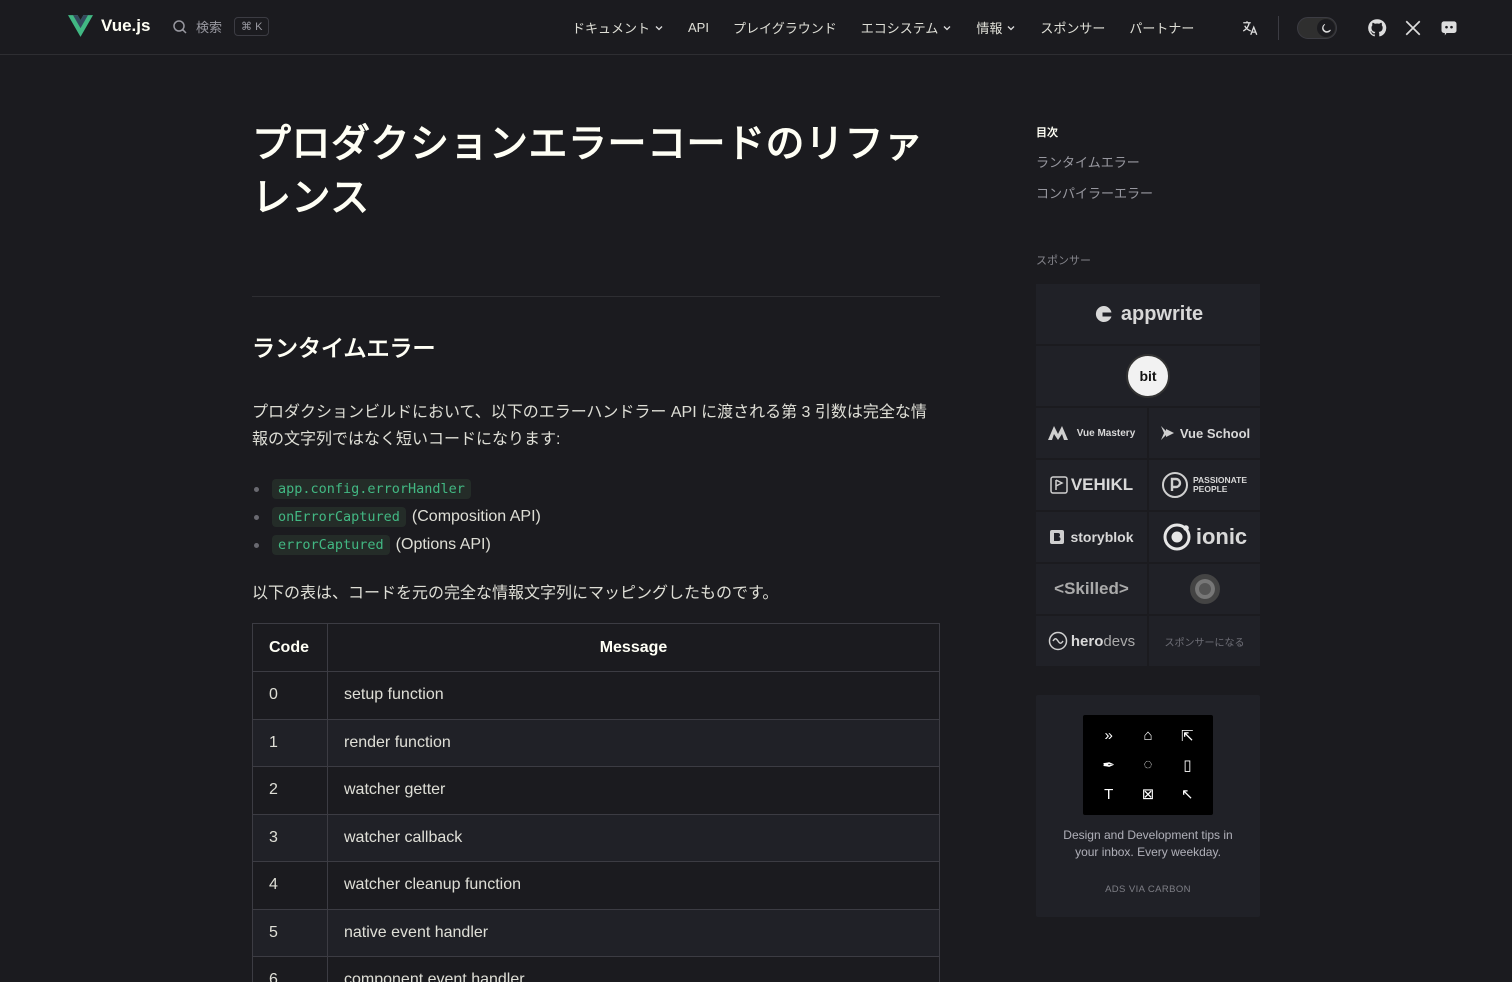 Image resolution: width=1512 pixels, height=982 pixels. I want to click on x-twitter-icon, so click(1413, 28).